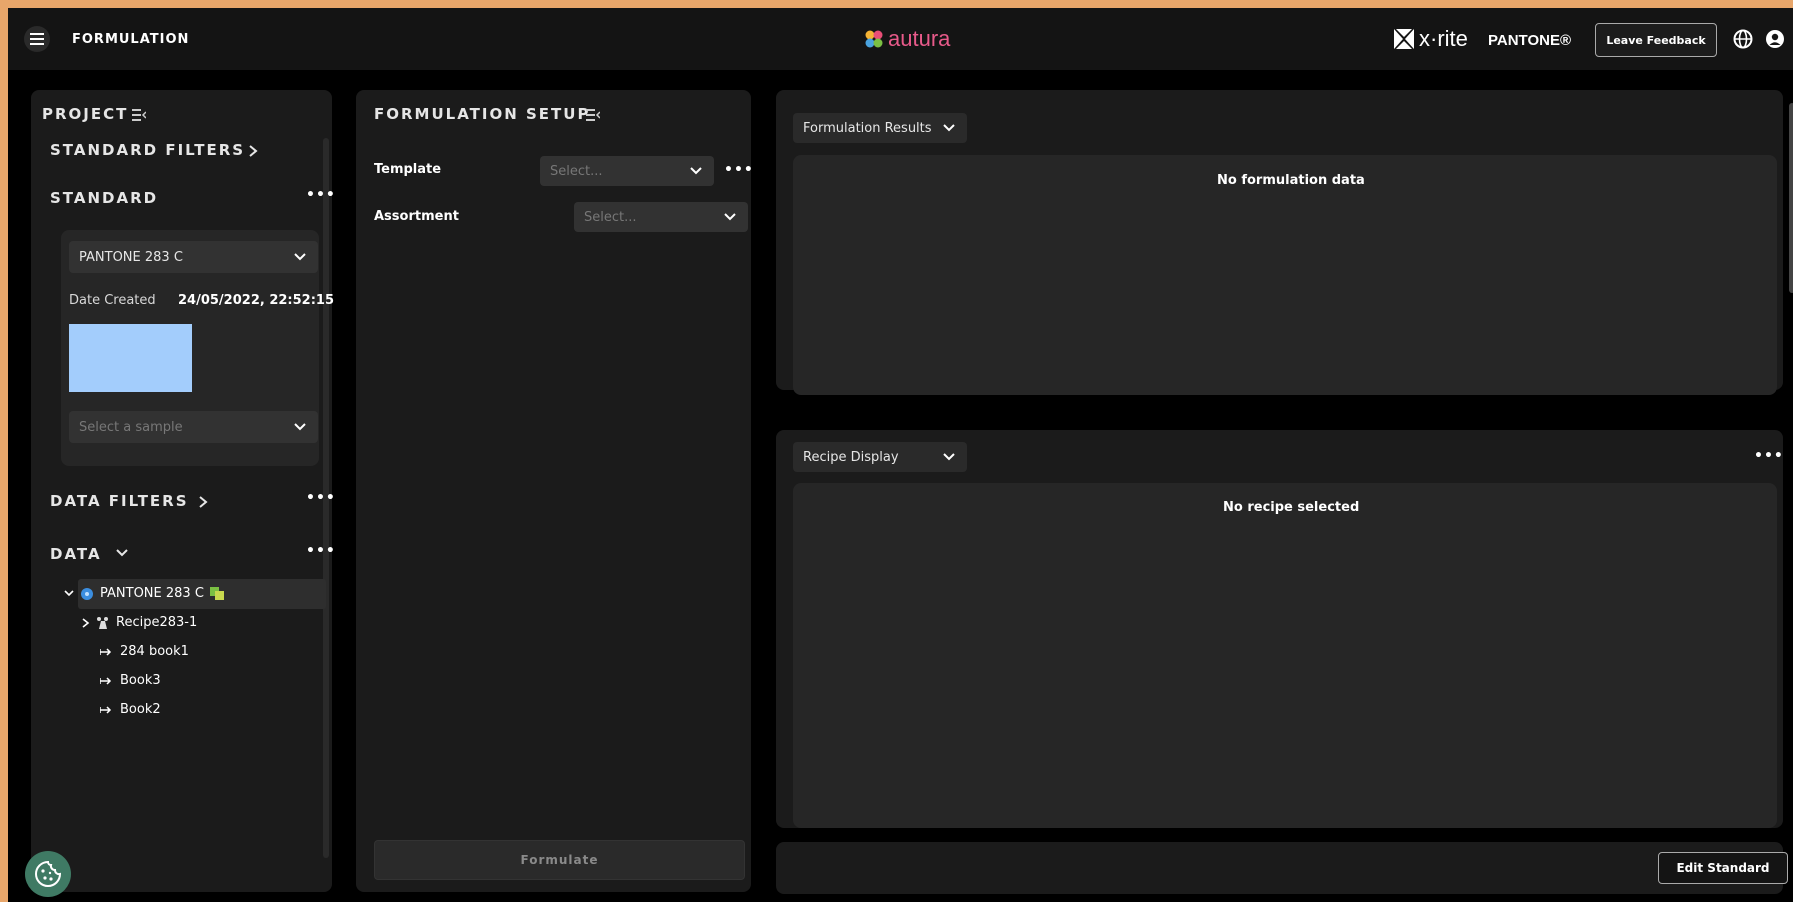 Image resolution: width=1793 pixels, height=902 pixels. I want to click on formulation-results-label: Formulation Results, so click(867, 128).